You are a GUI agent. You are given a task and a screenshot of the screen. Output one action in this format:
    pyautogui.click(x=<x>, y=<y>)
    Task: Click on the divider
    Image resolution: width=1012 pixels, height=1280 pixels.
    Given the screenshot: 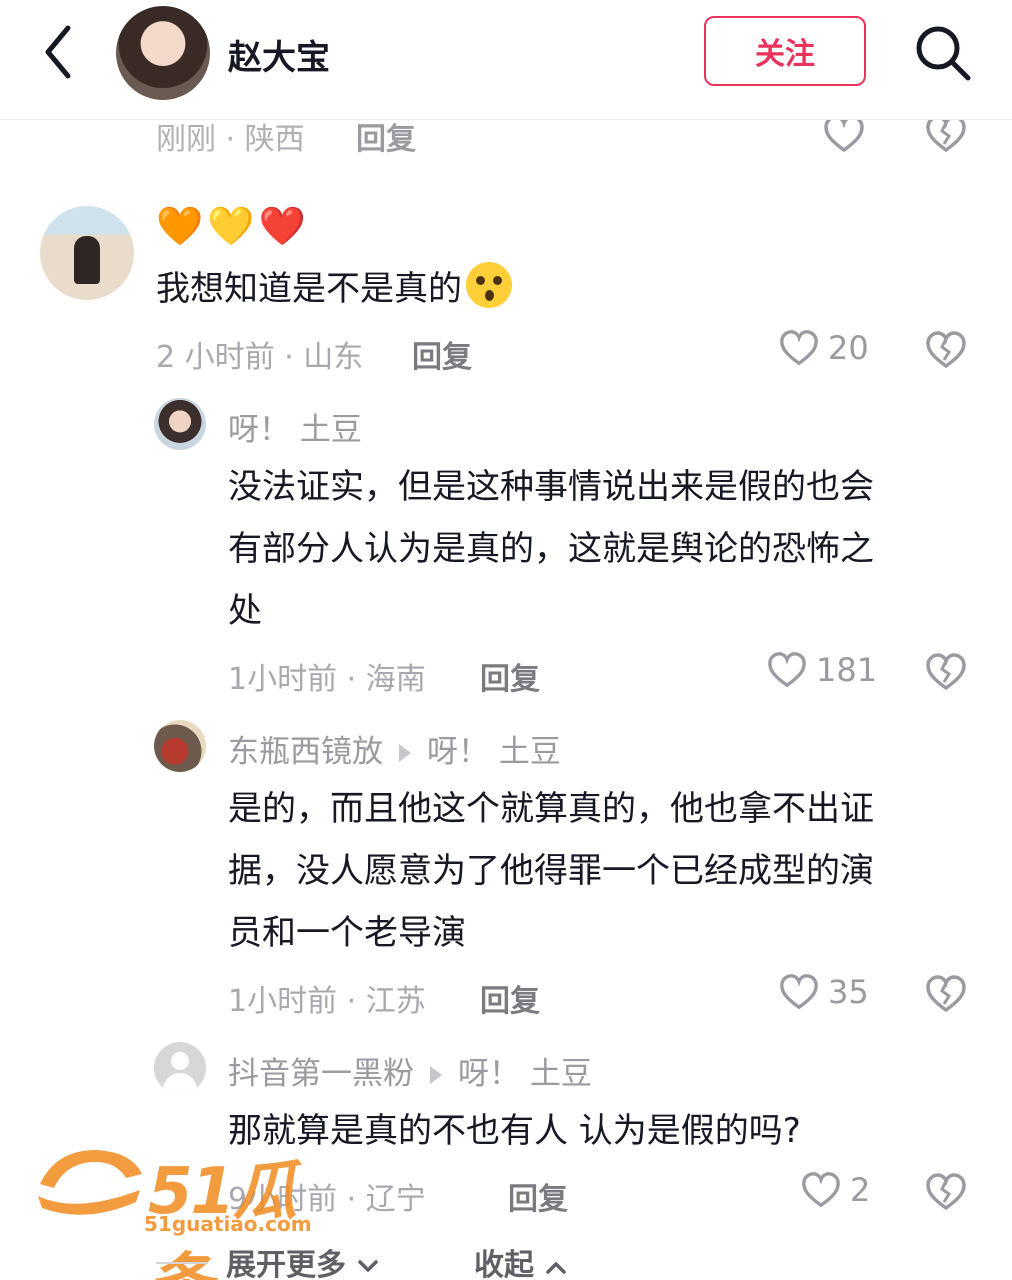 What is the action you would take?
    pyautogui.click(x=182, y=1263)
    